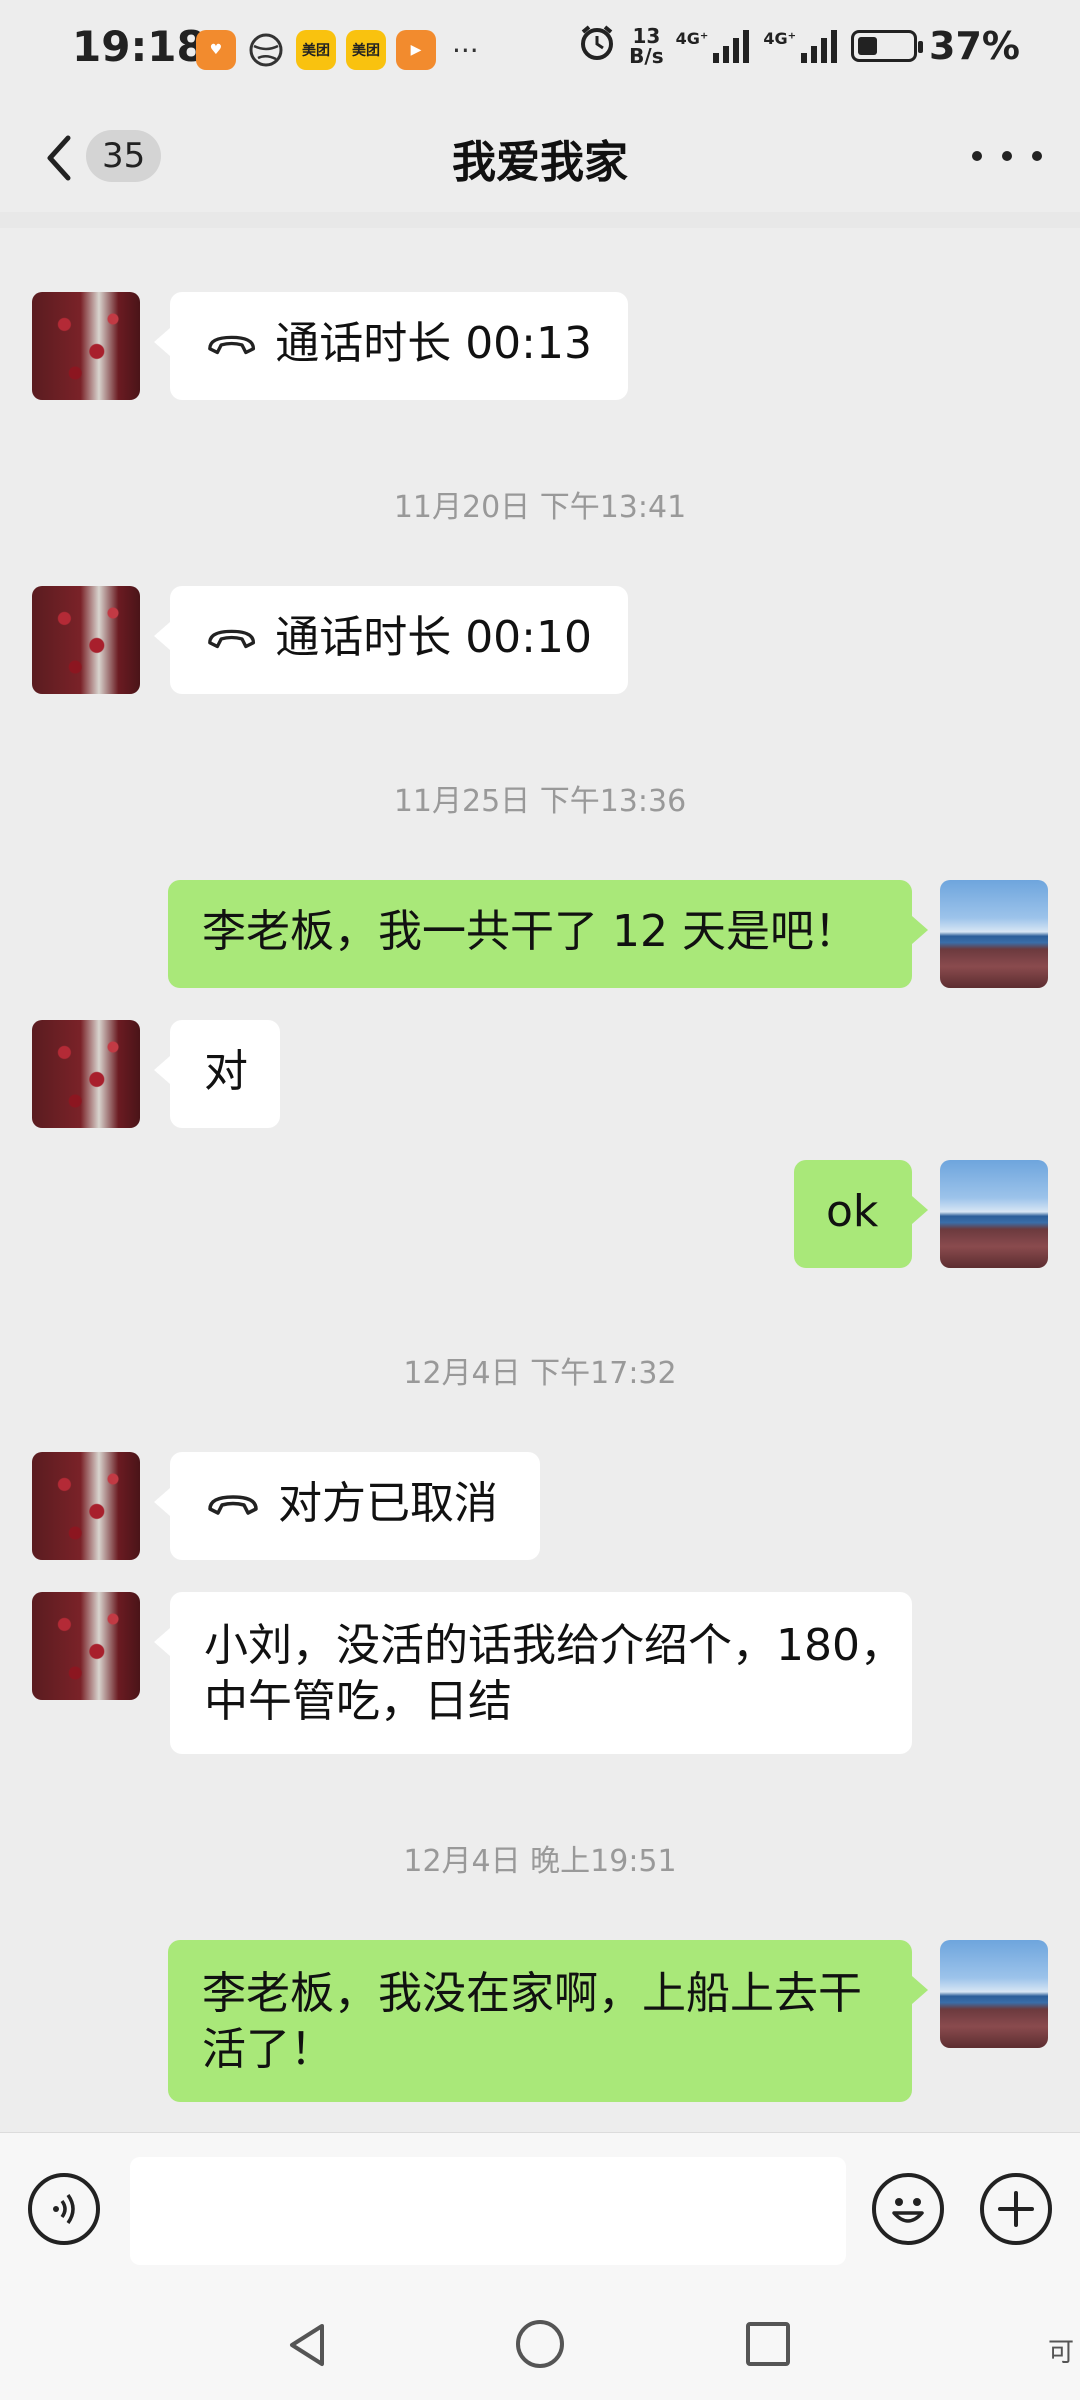 The width and height of the screenshot is (1080, 2400). What do you see at coordinates (868, 45) in the screenshot?
I see `battery-fill` at bounding box center [868, 45].